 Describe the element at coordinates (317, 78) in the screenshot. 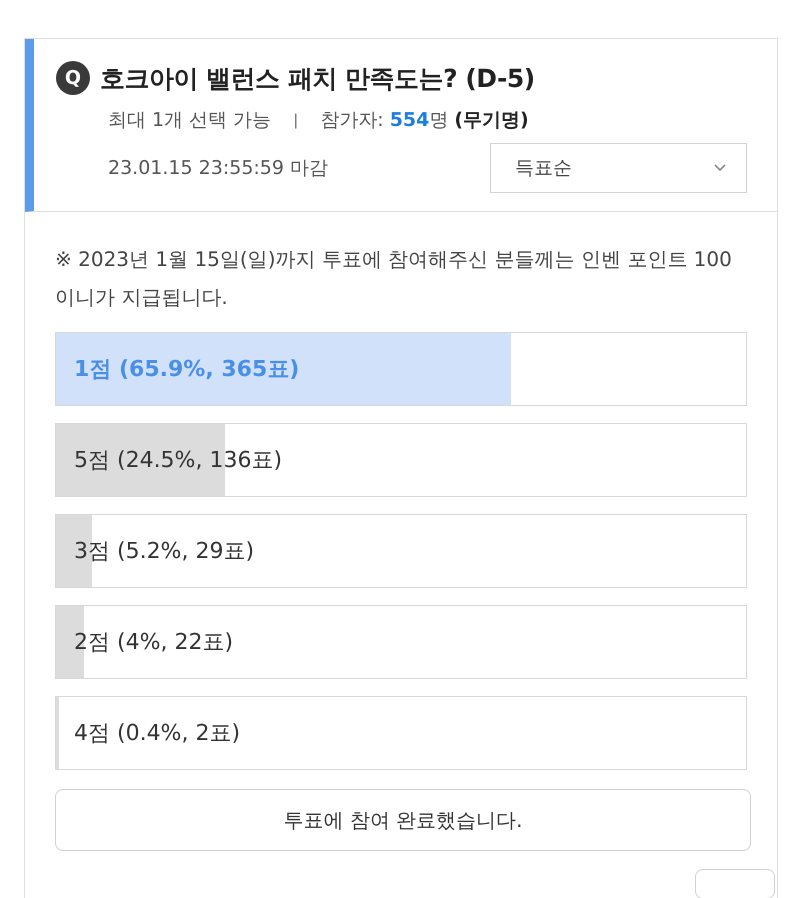

I see `poll-title: 호크아이 밸런스 패치 만족도는? (D-5)` at that location.